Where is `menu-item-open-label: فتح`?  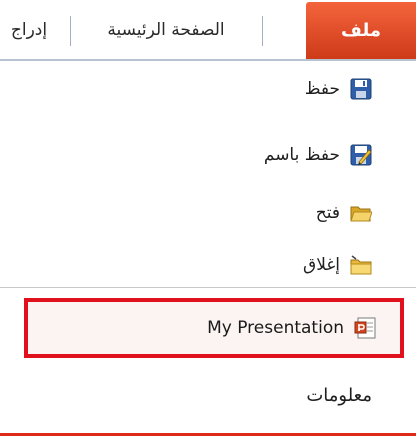
menu-item-open-label: فتح is located at coordinates (327, 213).